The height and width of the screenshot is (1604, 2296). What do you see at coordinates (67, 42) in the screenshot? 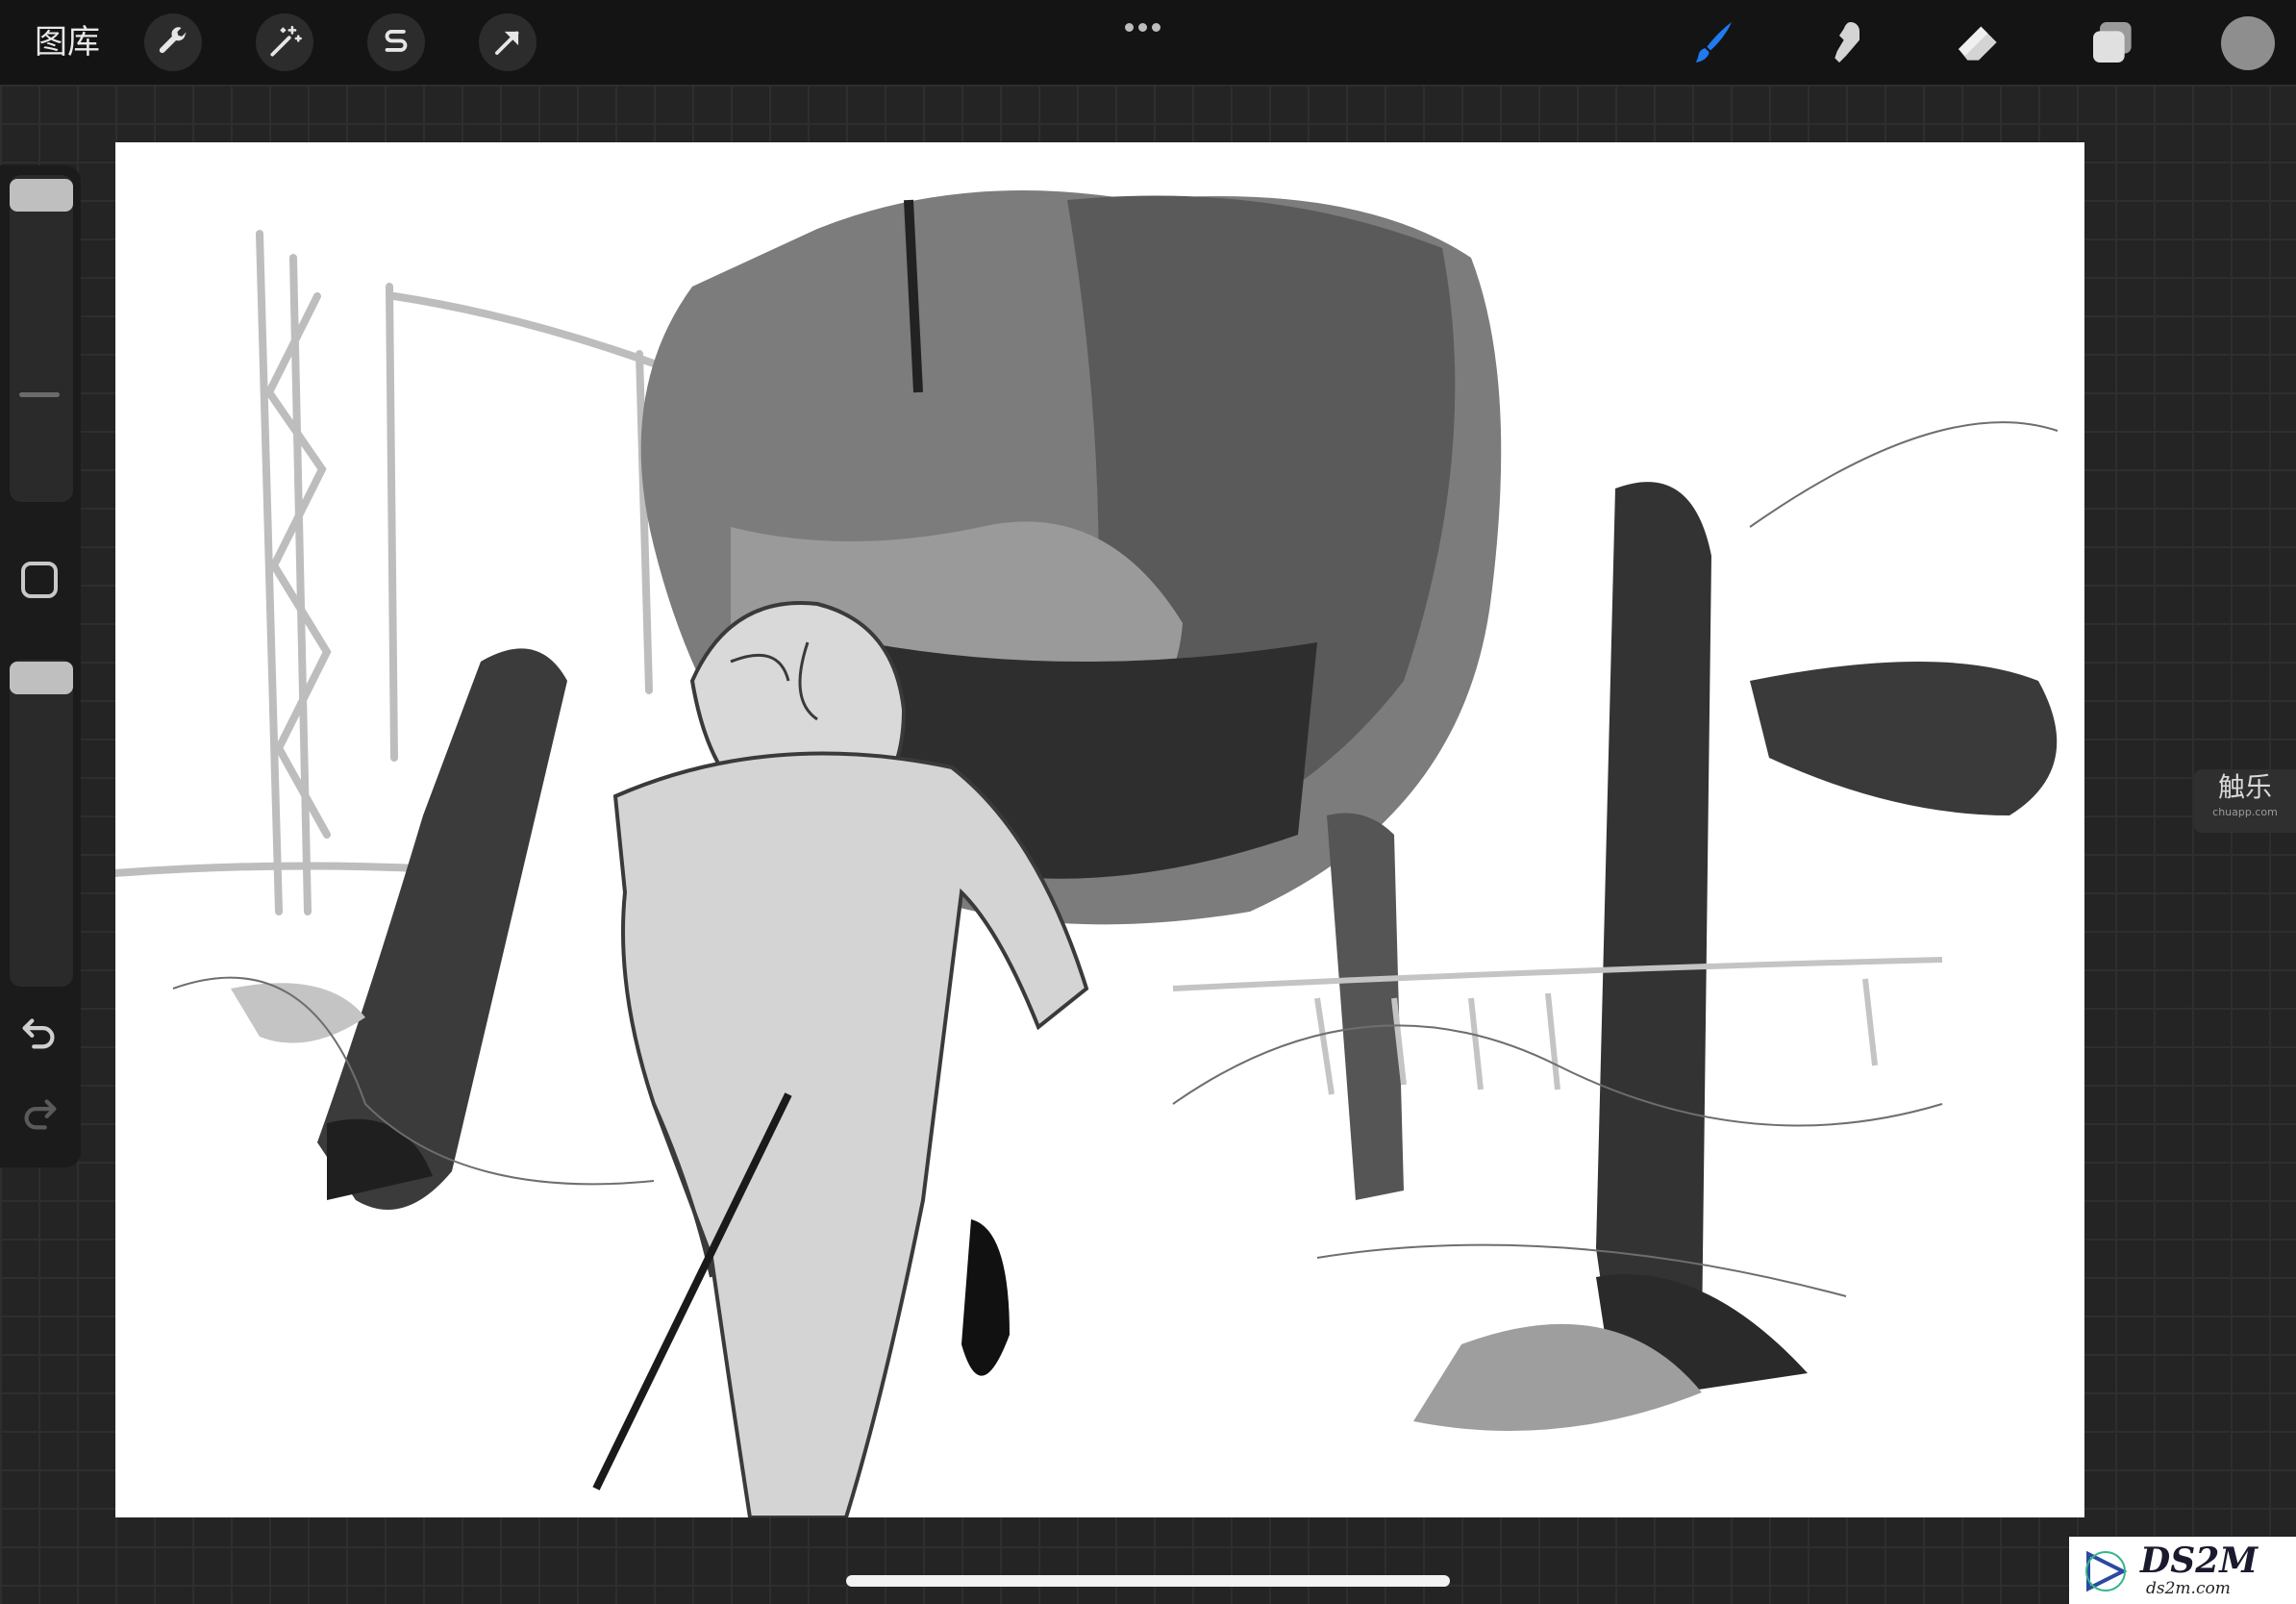
I see `gallery-button: 图库` at bounding box center [67, 42].